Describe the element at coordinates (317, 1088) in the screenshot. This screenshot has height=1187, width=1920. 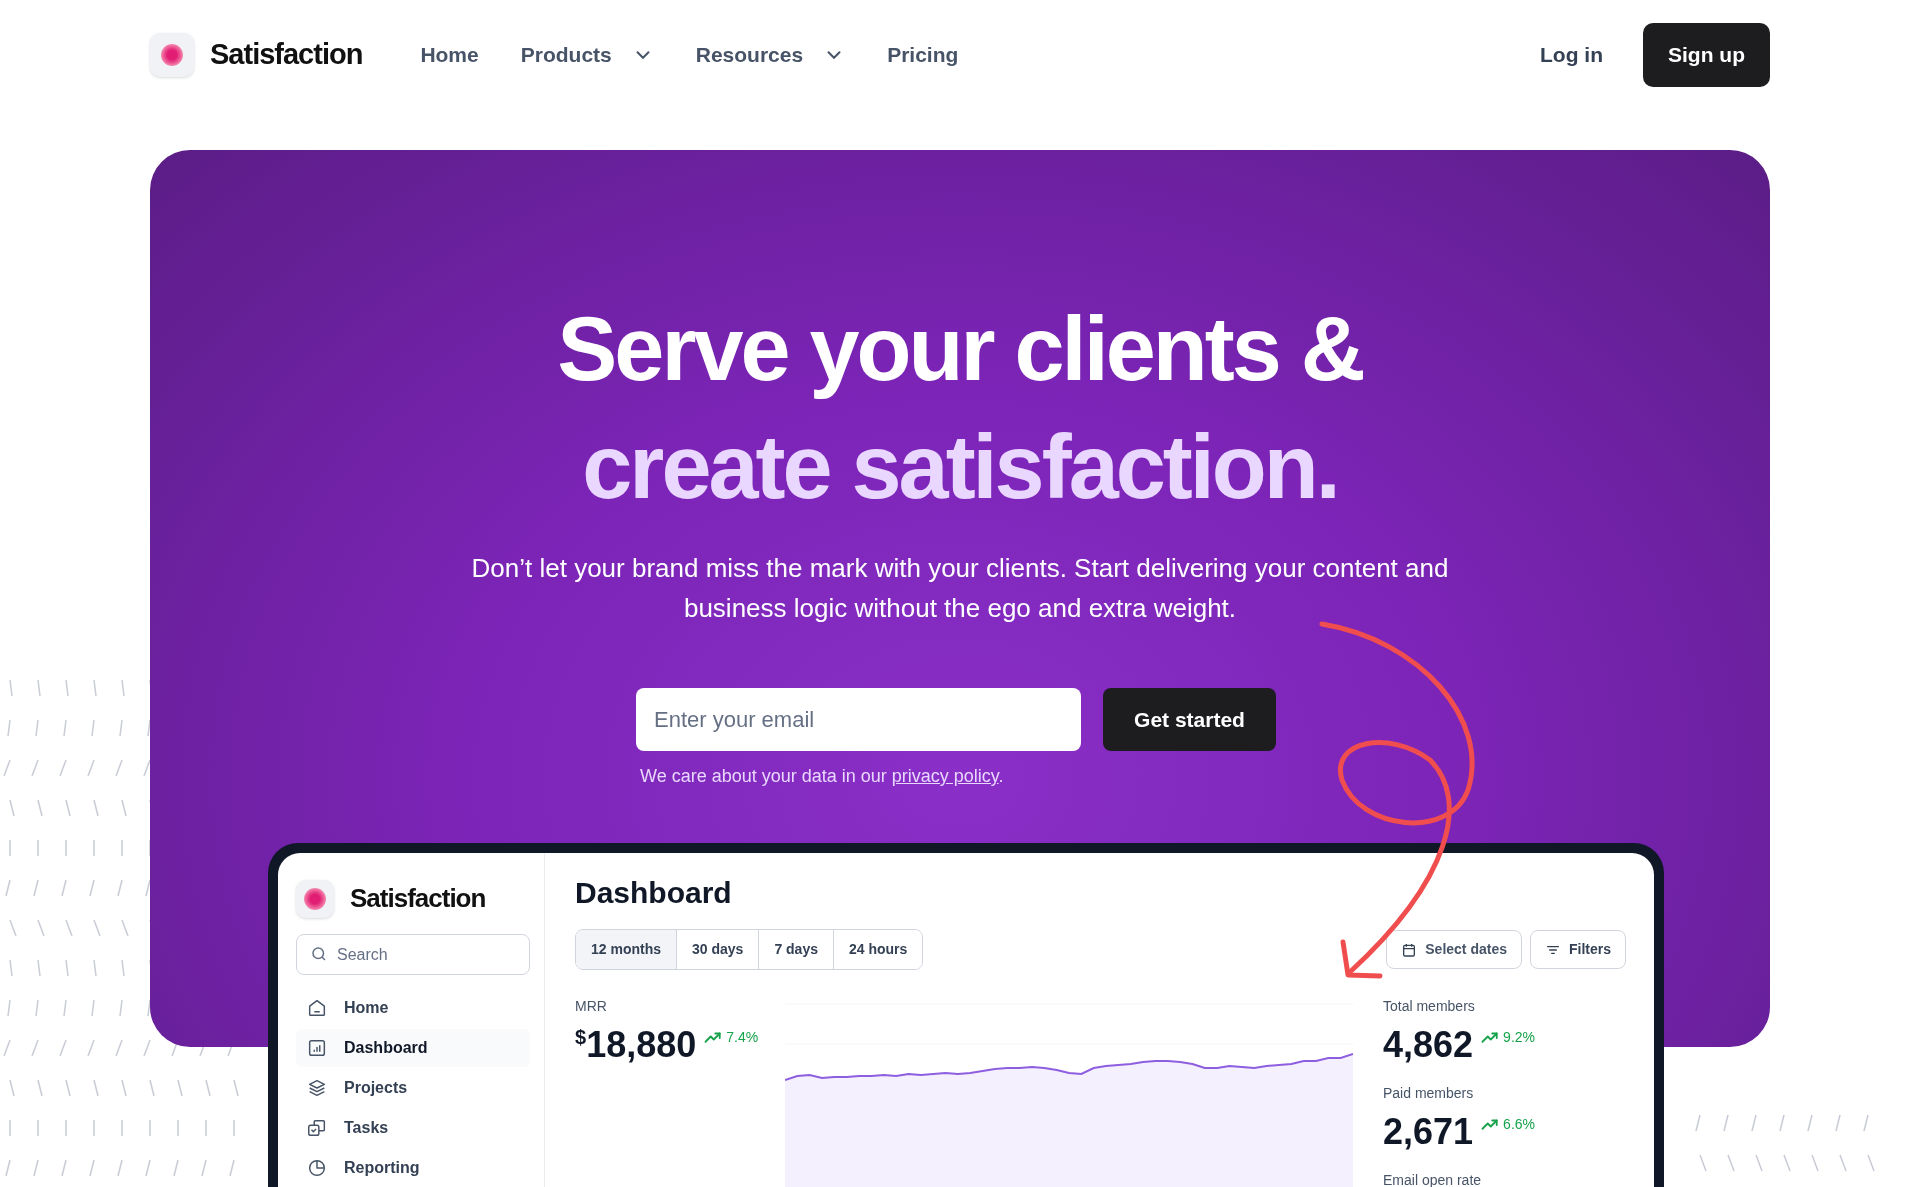
I see `layers-icon` at that location.